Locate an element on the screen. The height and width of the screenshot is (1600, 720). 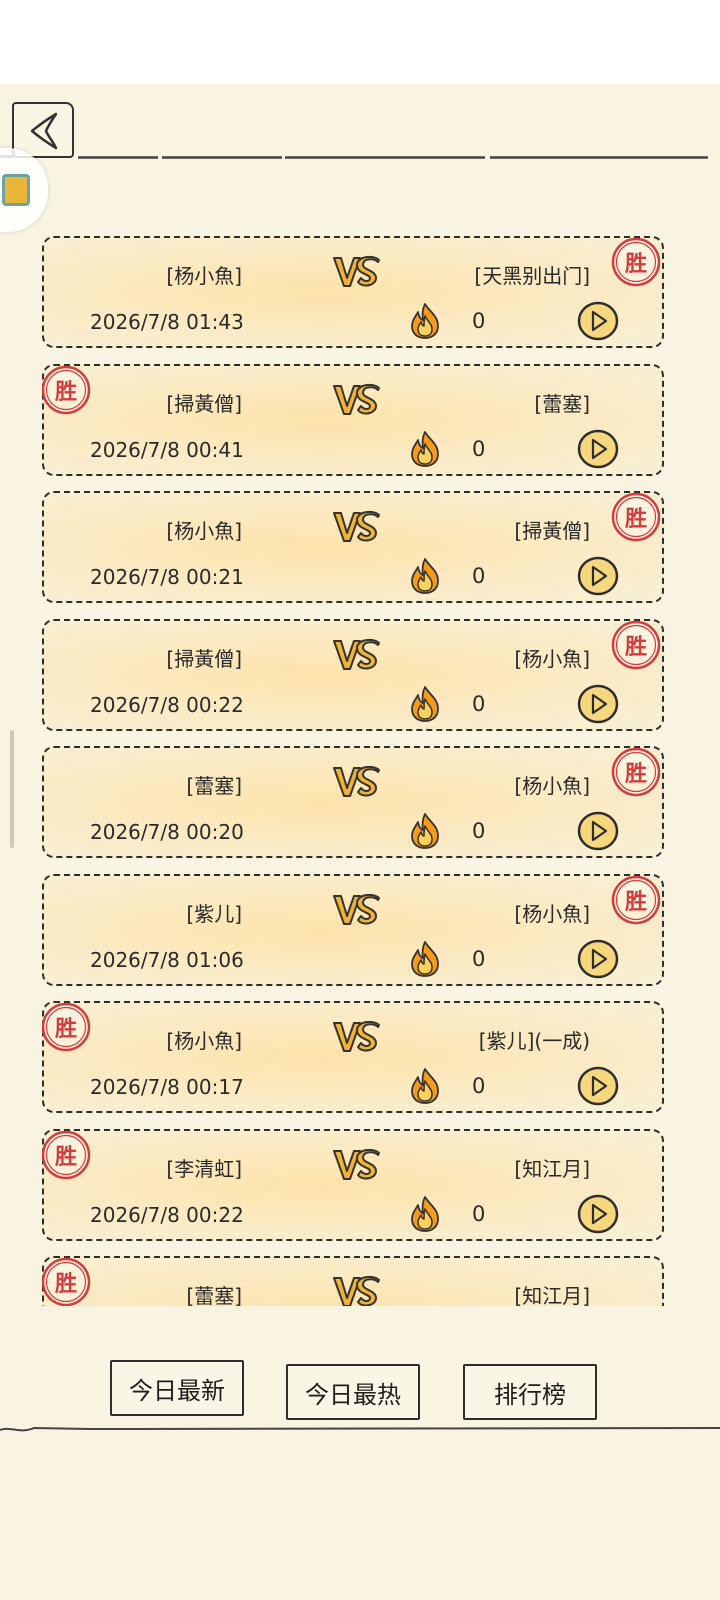
match-card: [蕾塞] [知江月] 胜 is located at coordinates (353, 1281).